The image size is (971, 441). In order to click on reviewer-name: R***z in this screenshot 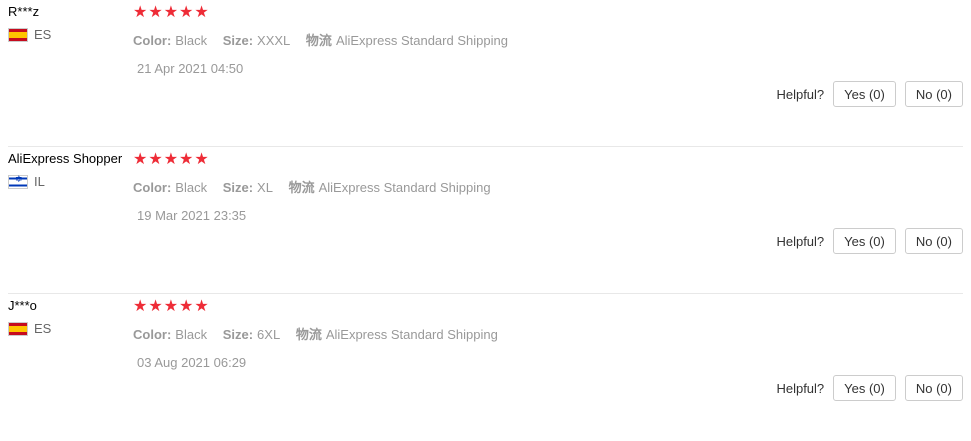, I will do `click(24, 11)`.